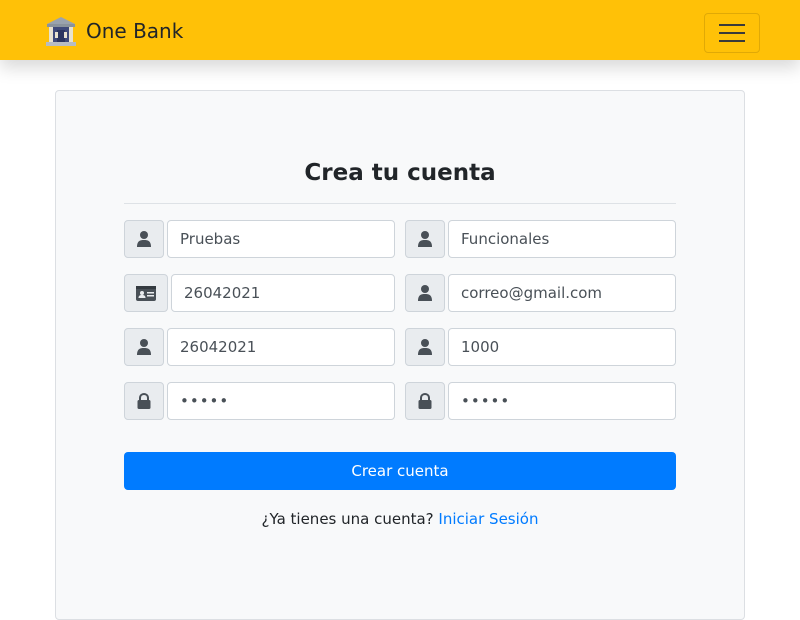 This screenshot has height=620, width=800. I want to click on id-number-input, so click(283, 293).